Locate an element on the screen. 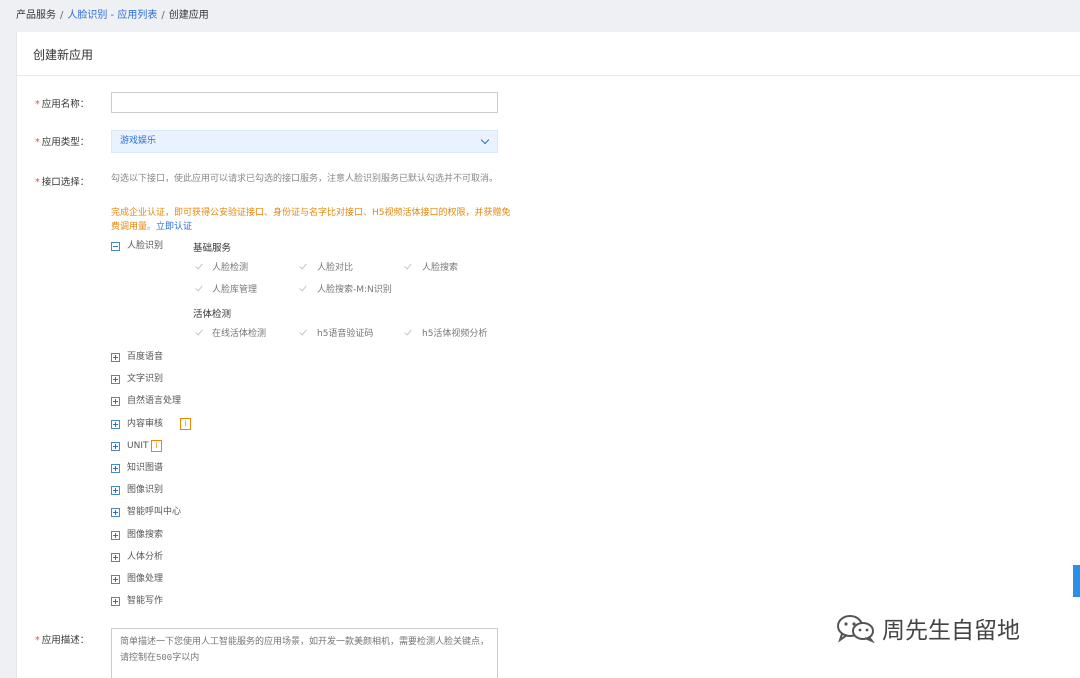 Image resolution: width=1080 pixels, height=678 pixels. app-type-select: 游戏娱乐 is located at coordinates (304, 141).